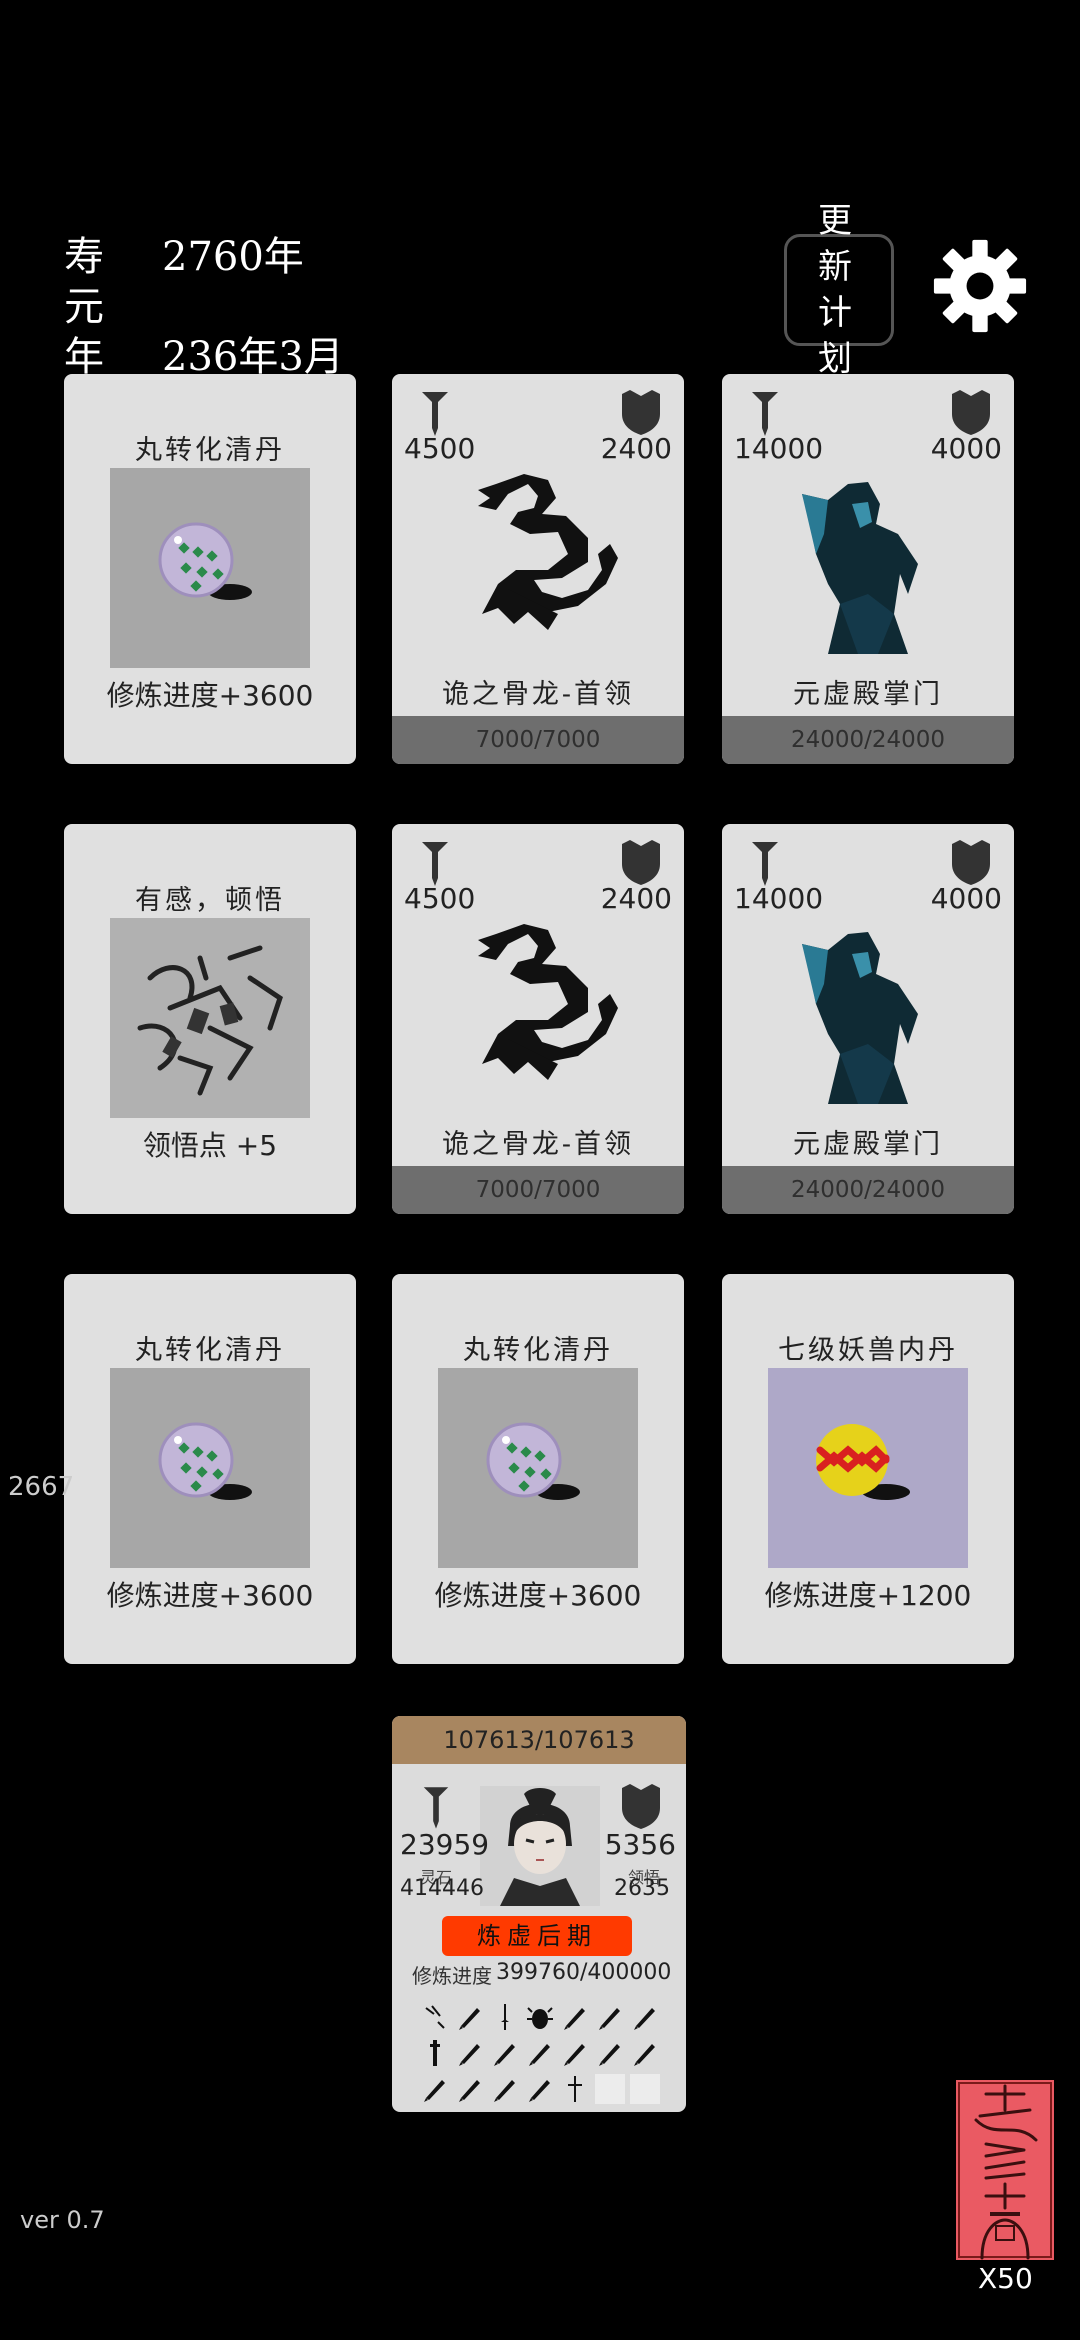 The image size is (1080, 2340). Describe the element at coordinates (868, 1595) in the screenshot. I see `card-effect: 修炼进度+1200` at that location.